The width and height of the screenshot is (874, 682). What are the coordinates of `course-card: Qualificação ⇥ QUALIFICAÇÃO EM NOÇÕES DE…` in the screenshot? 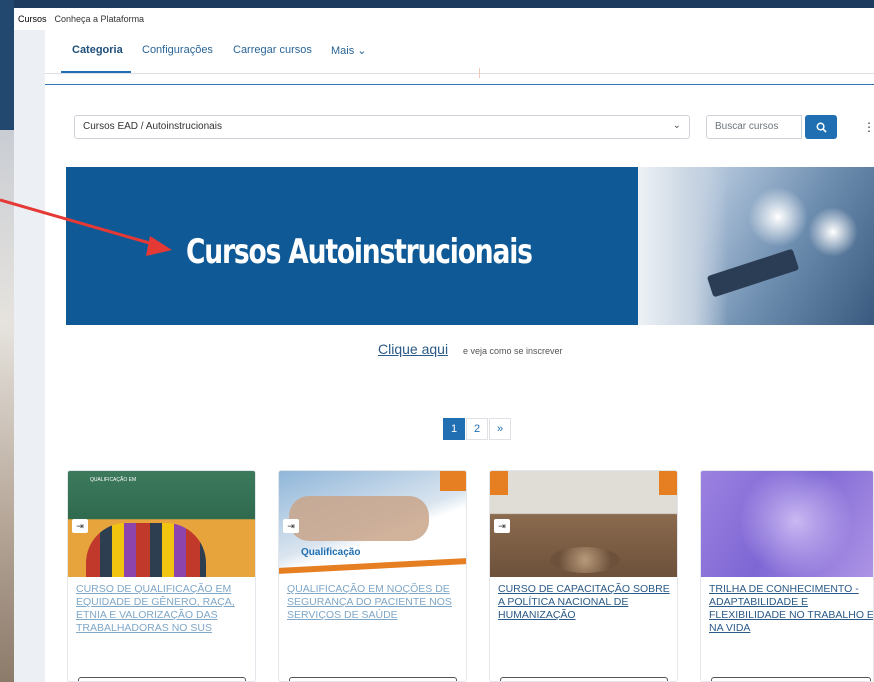 It's located at (372, 576).